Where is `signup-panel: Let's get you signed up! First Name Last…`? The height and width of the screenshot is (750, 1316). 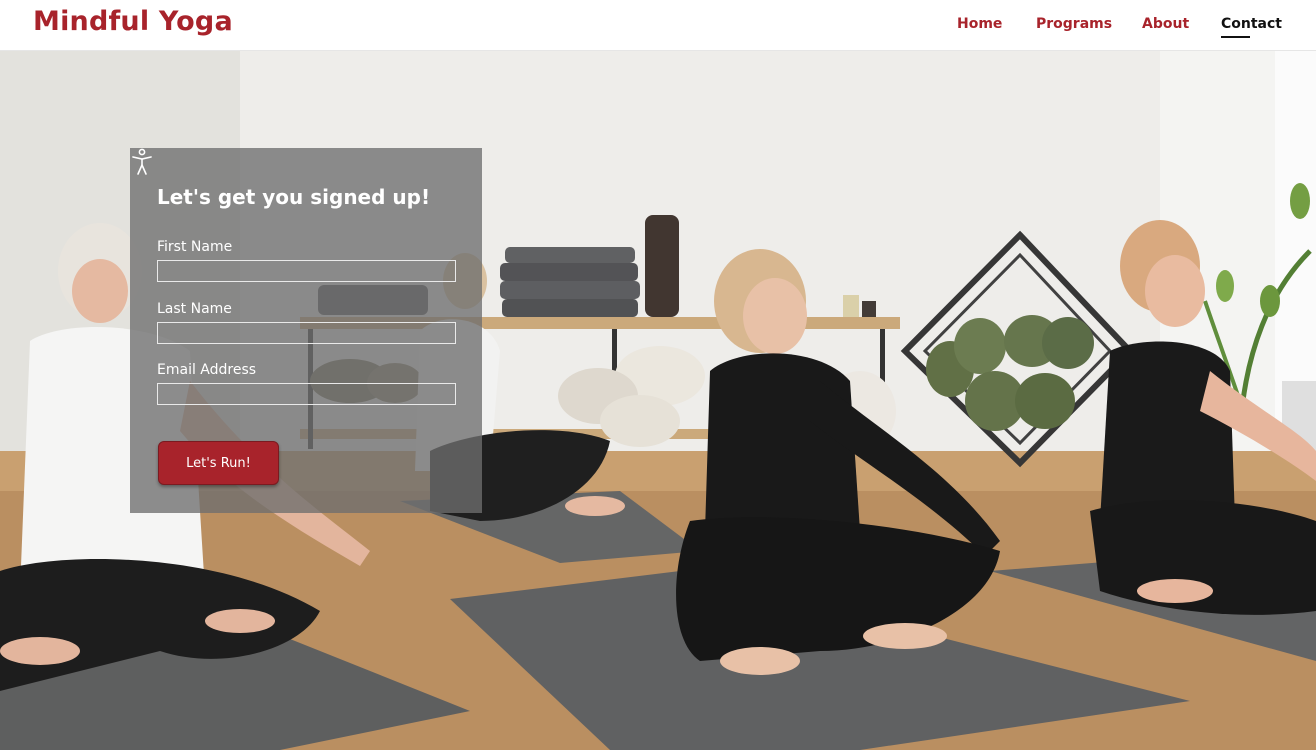
signup-panel: Let's get you signed up! First Name Last… is located at coordinates (306, 330).